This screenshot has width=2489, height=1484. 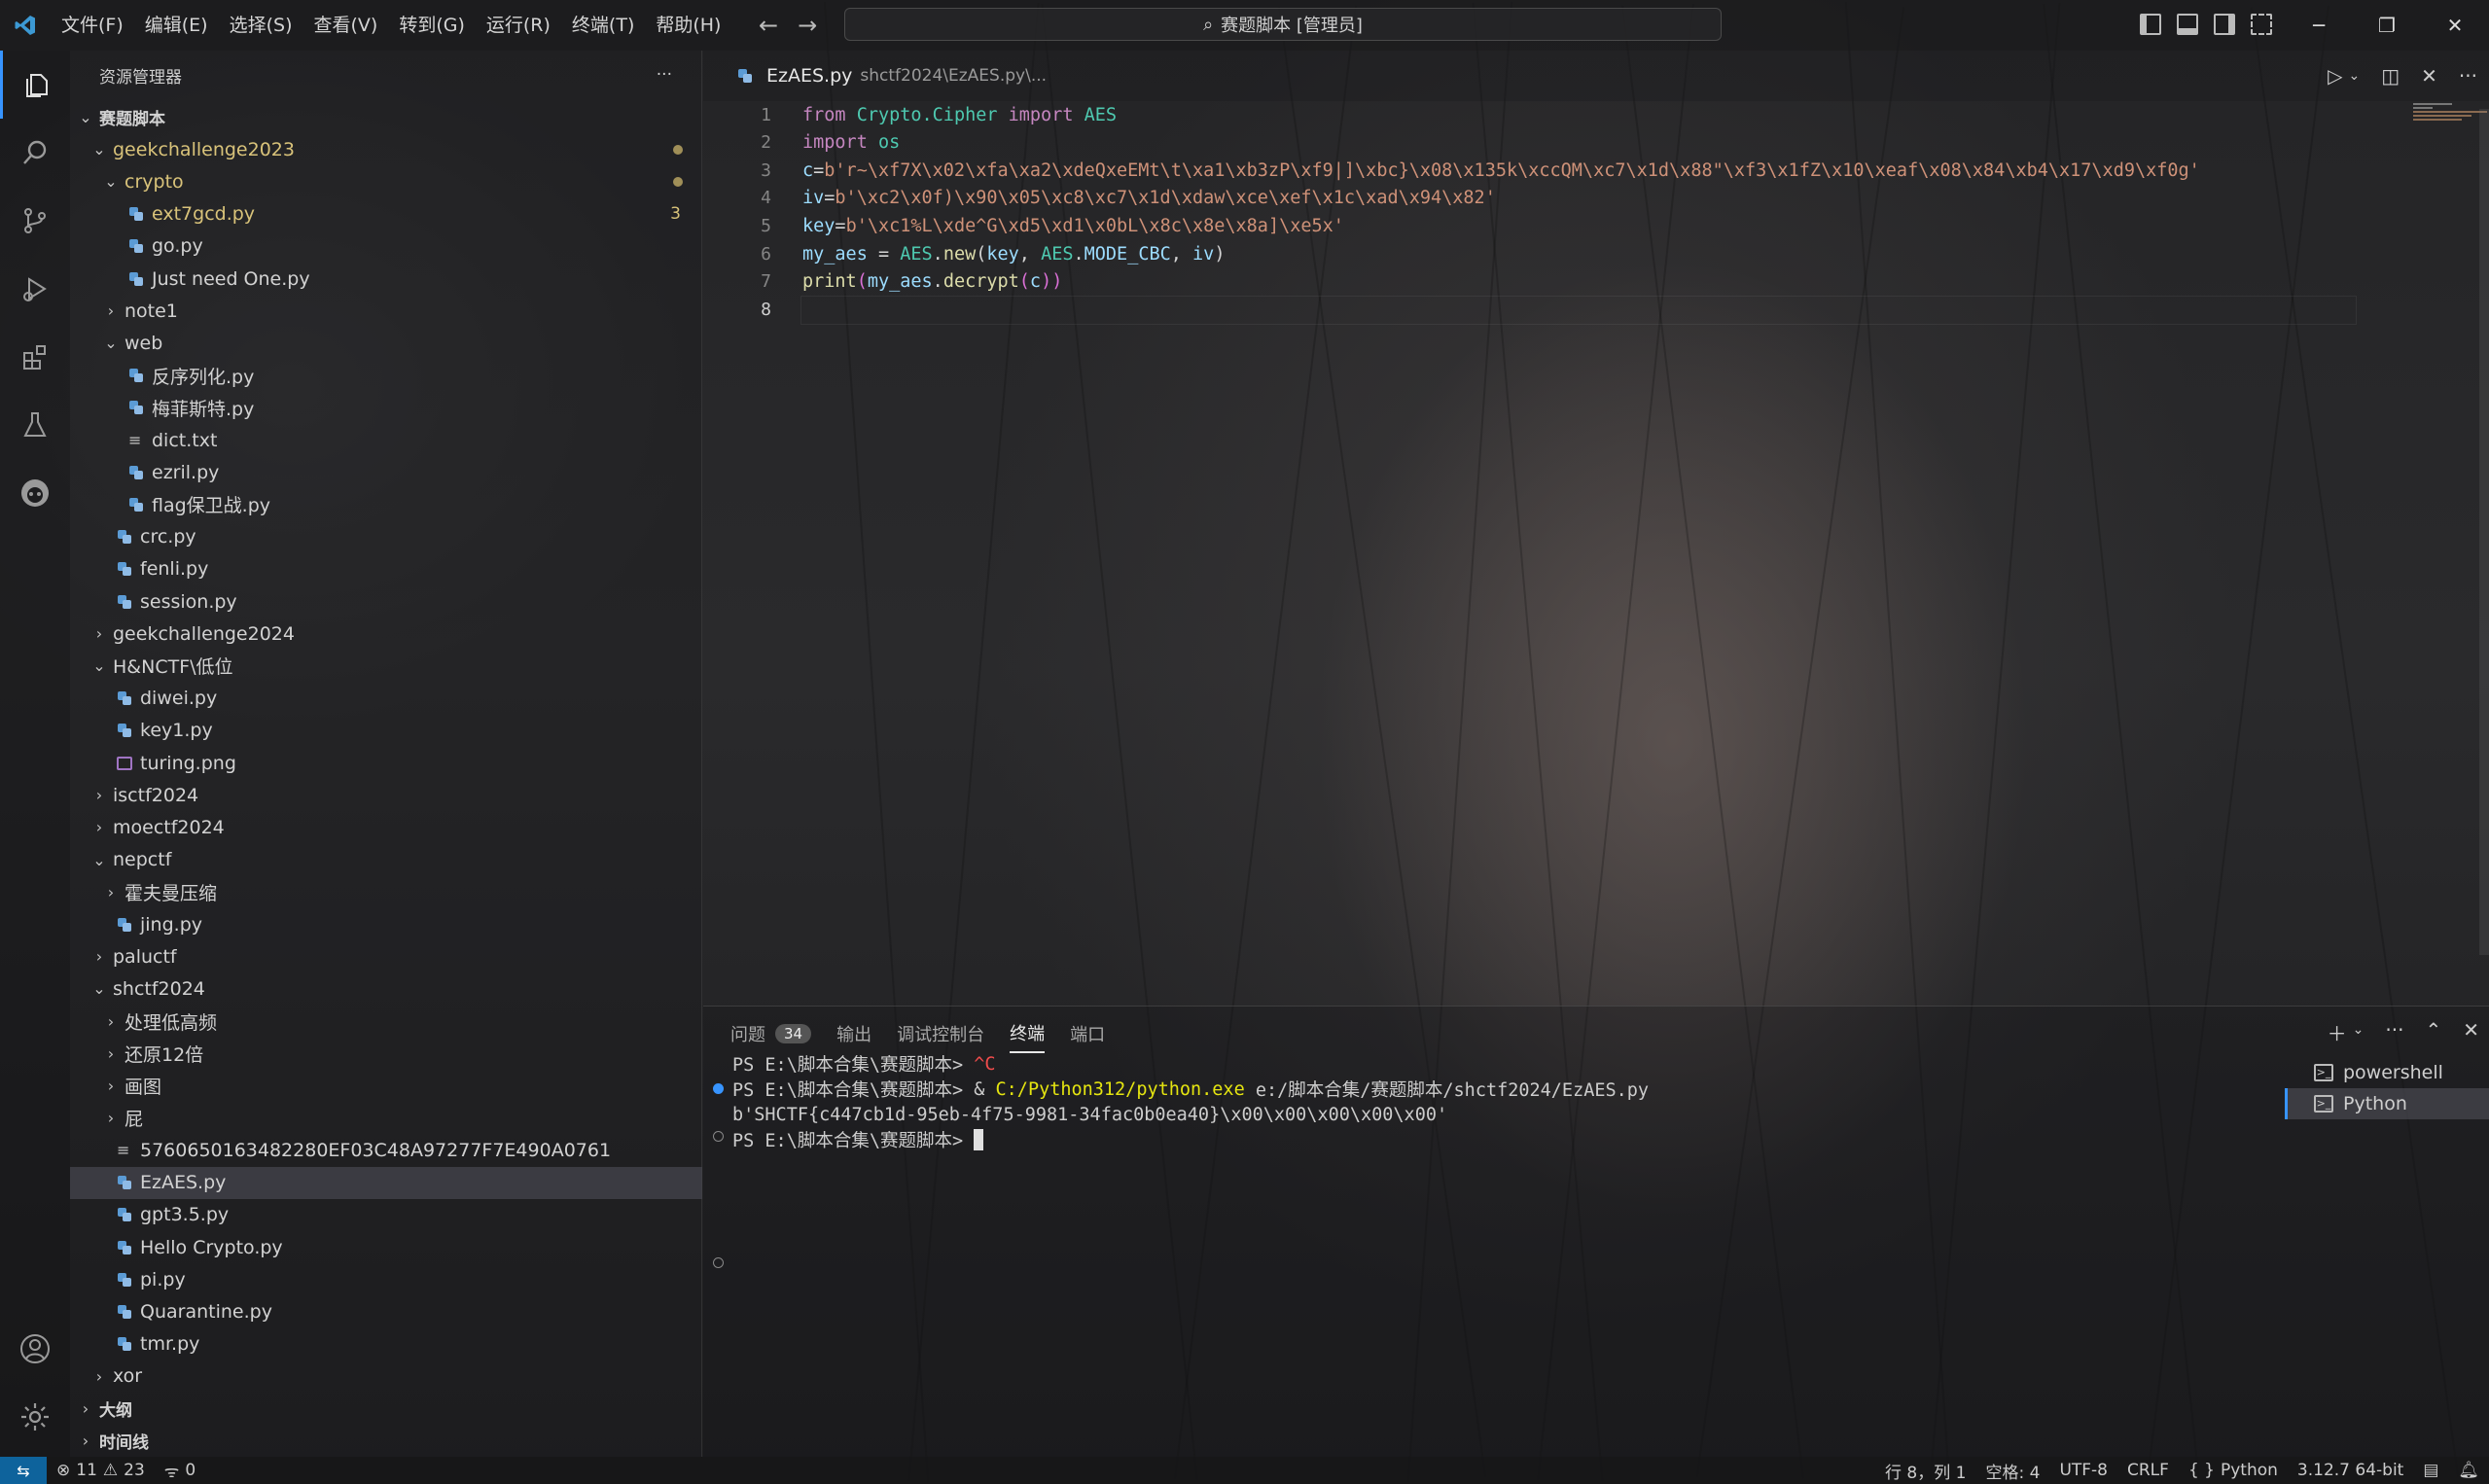 What do you see at coordinates (386, 440) in the screenshot?
I see `tree-file: ≡ dict.txt` at bounding box center [386, 440].